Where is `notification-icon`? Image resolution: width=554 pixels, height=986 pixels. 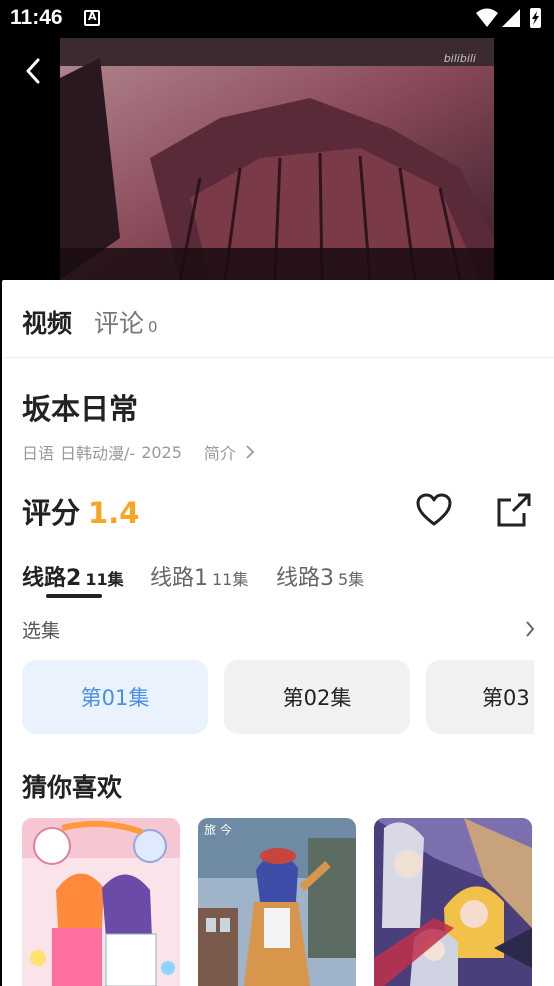 notification-icon is located at coordinates (92, 18).